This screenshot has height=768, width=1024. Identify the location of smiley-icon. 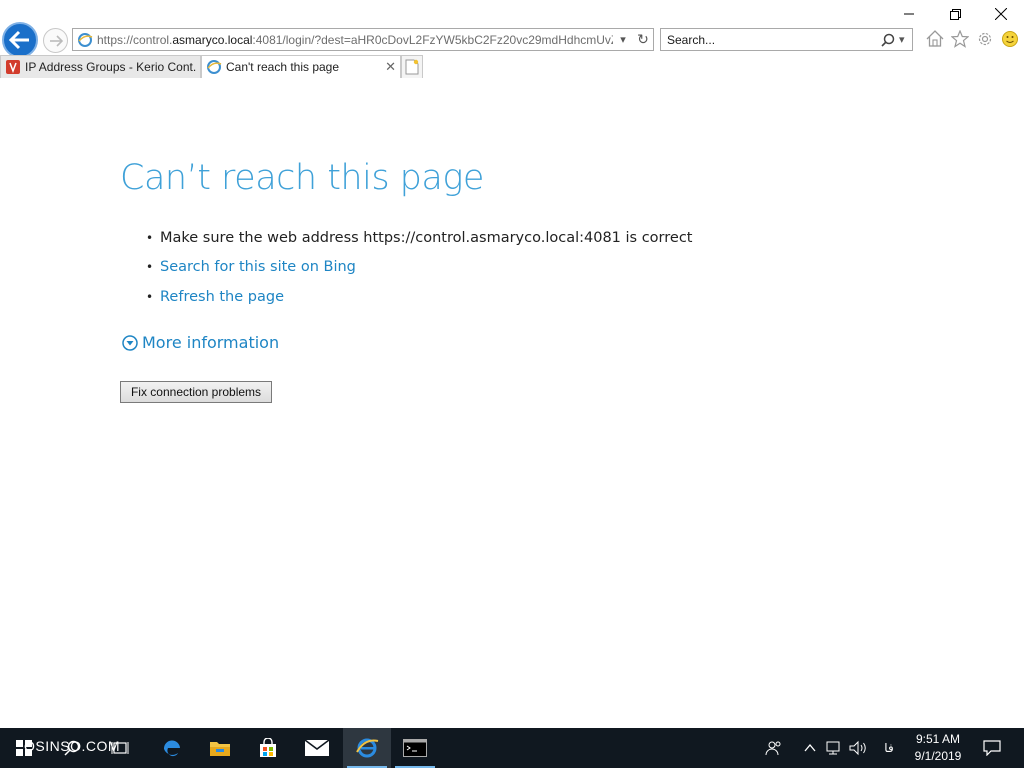
(1009, 38).